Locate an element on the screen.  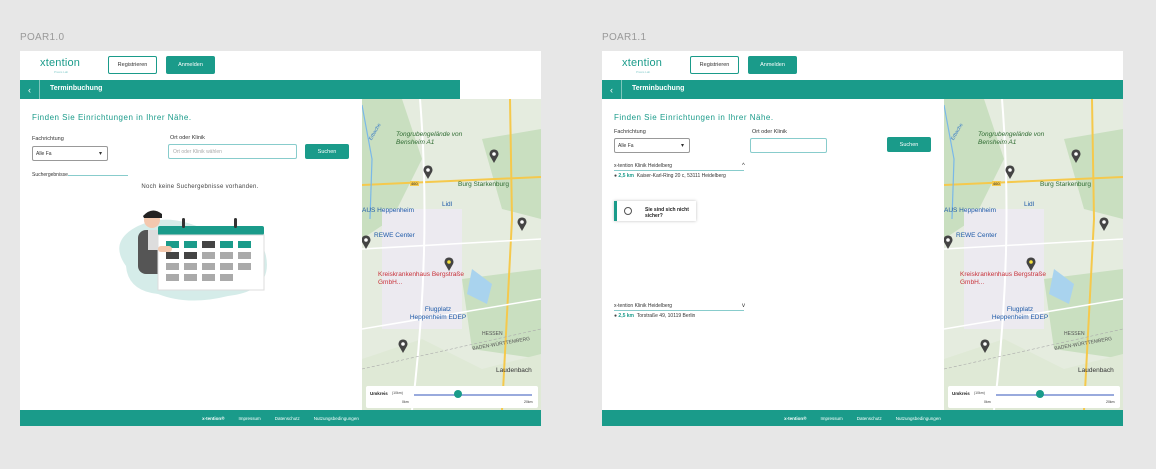
location-input is located at coordinates (788, 145).